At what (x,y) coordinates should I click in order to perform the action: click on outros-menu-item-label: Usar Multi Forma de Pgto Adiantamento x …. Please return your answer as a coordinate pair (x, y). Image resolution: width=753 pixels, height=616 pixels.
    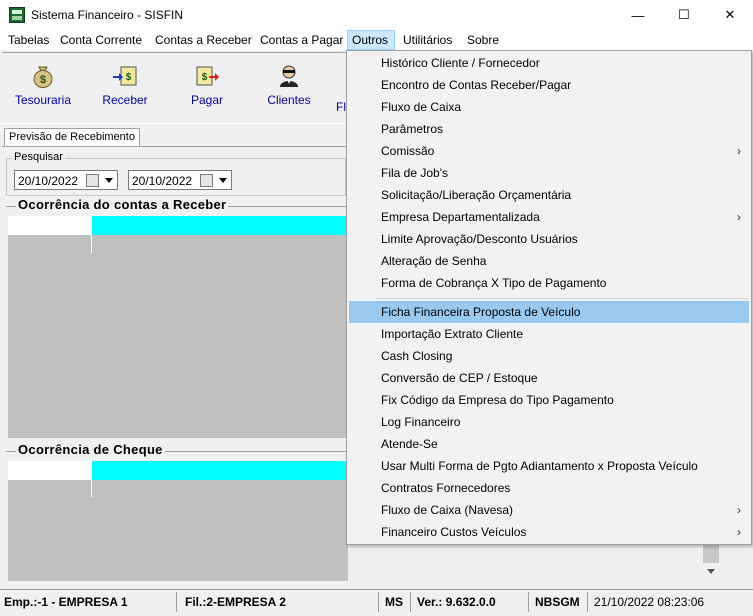
    Looking at the image, I should click on (539, 466).